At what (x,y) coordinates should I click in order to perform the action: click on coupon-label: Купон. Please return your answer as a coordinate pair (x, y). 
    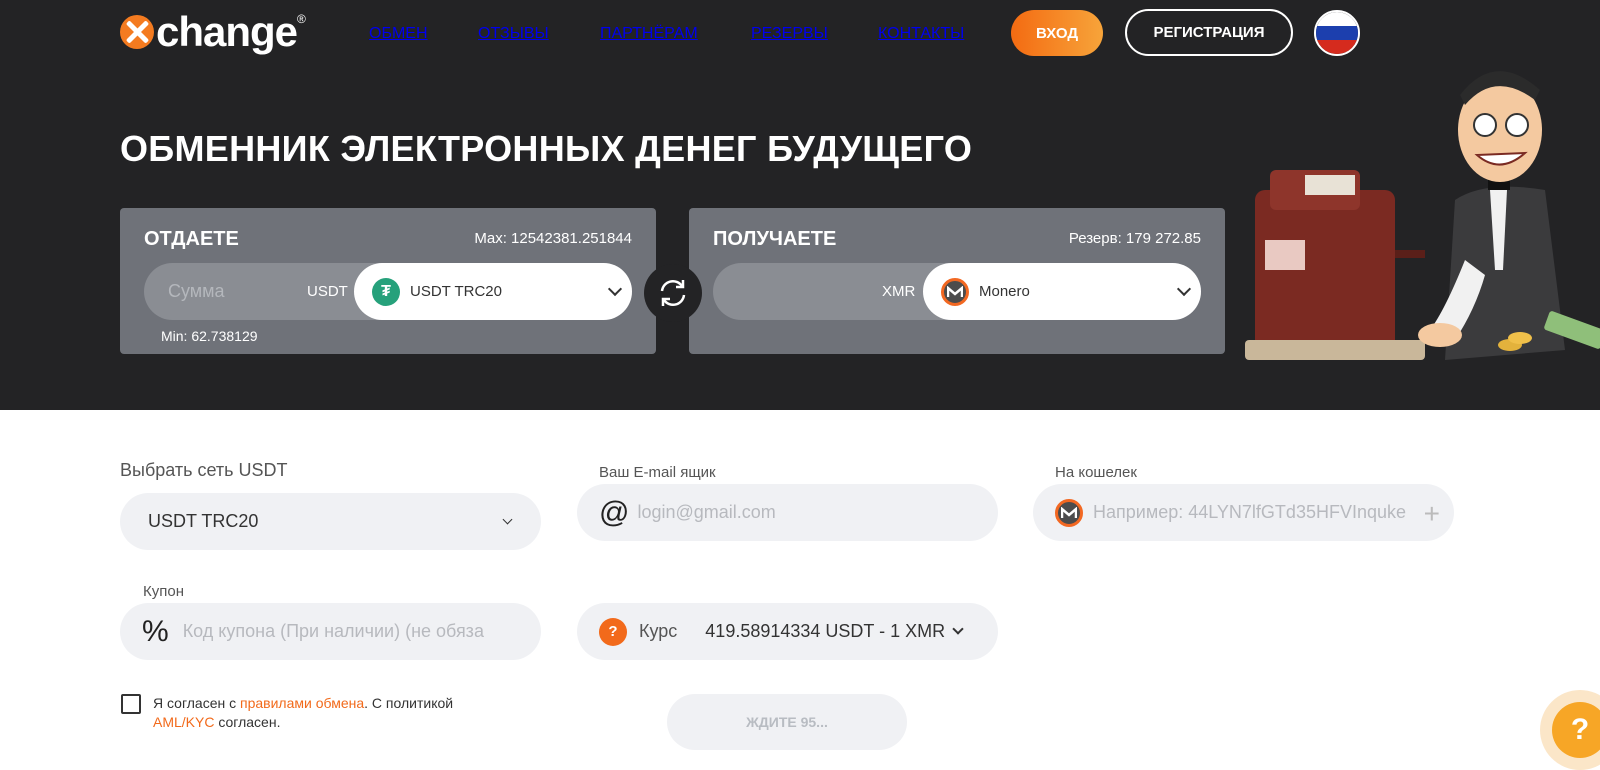
    Looking at the image, I should click on (163, 591).